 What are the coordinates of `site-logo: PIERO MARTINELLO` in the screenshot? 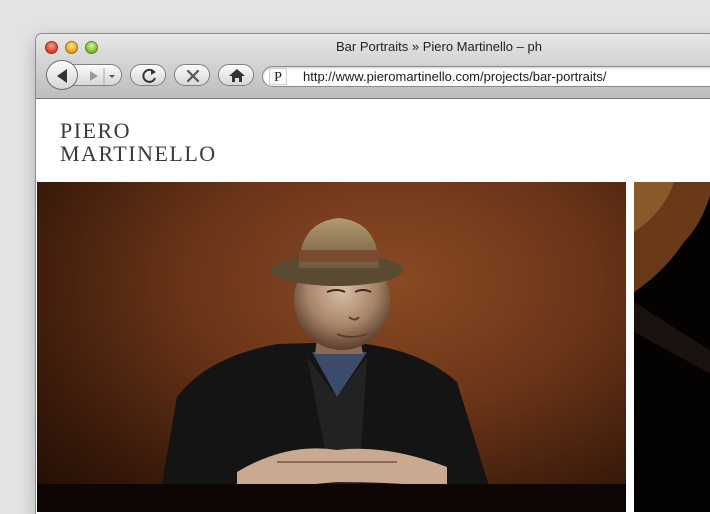 It's located at (138, 142).